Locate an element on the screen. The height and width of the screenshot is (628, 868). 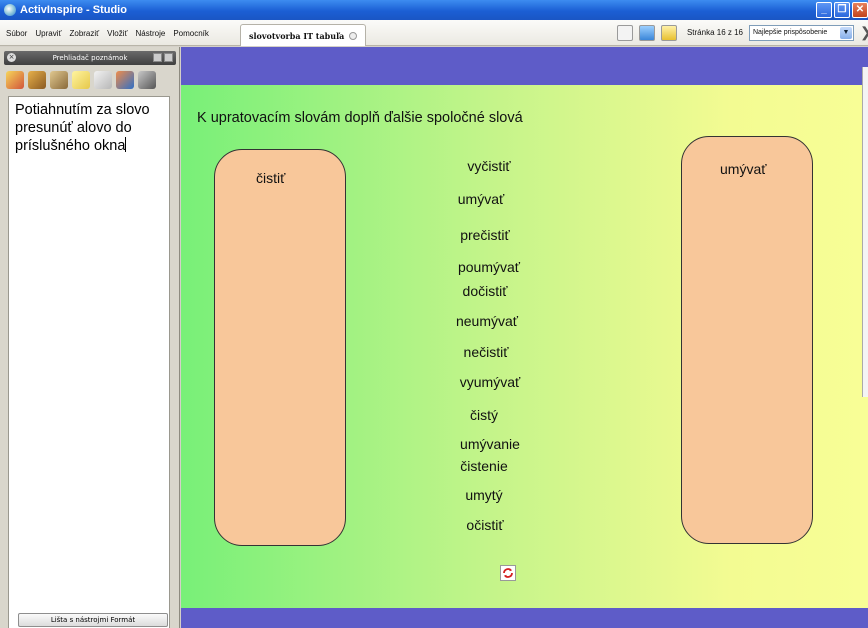
folder-icon is located at coordinates (668, 32).